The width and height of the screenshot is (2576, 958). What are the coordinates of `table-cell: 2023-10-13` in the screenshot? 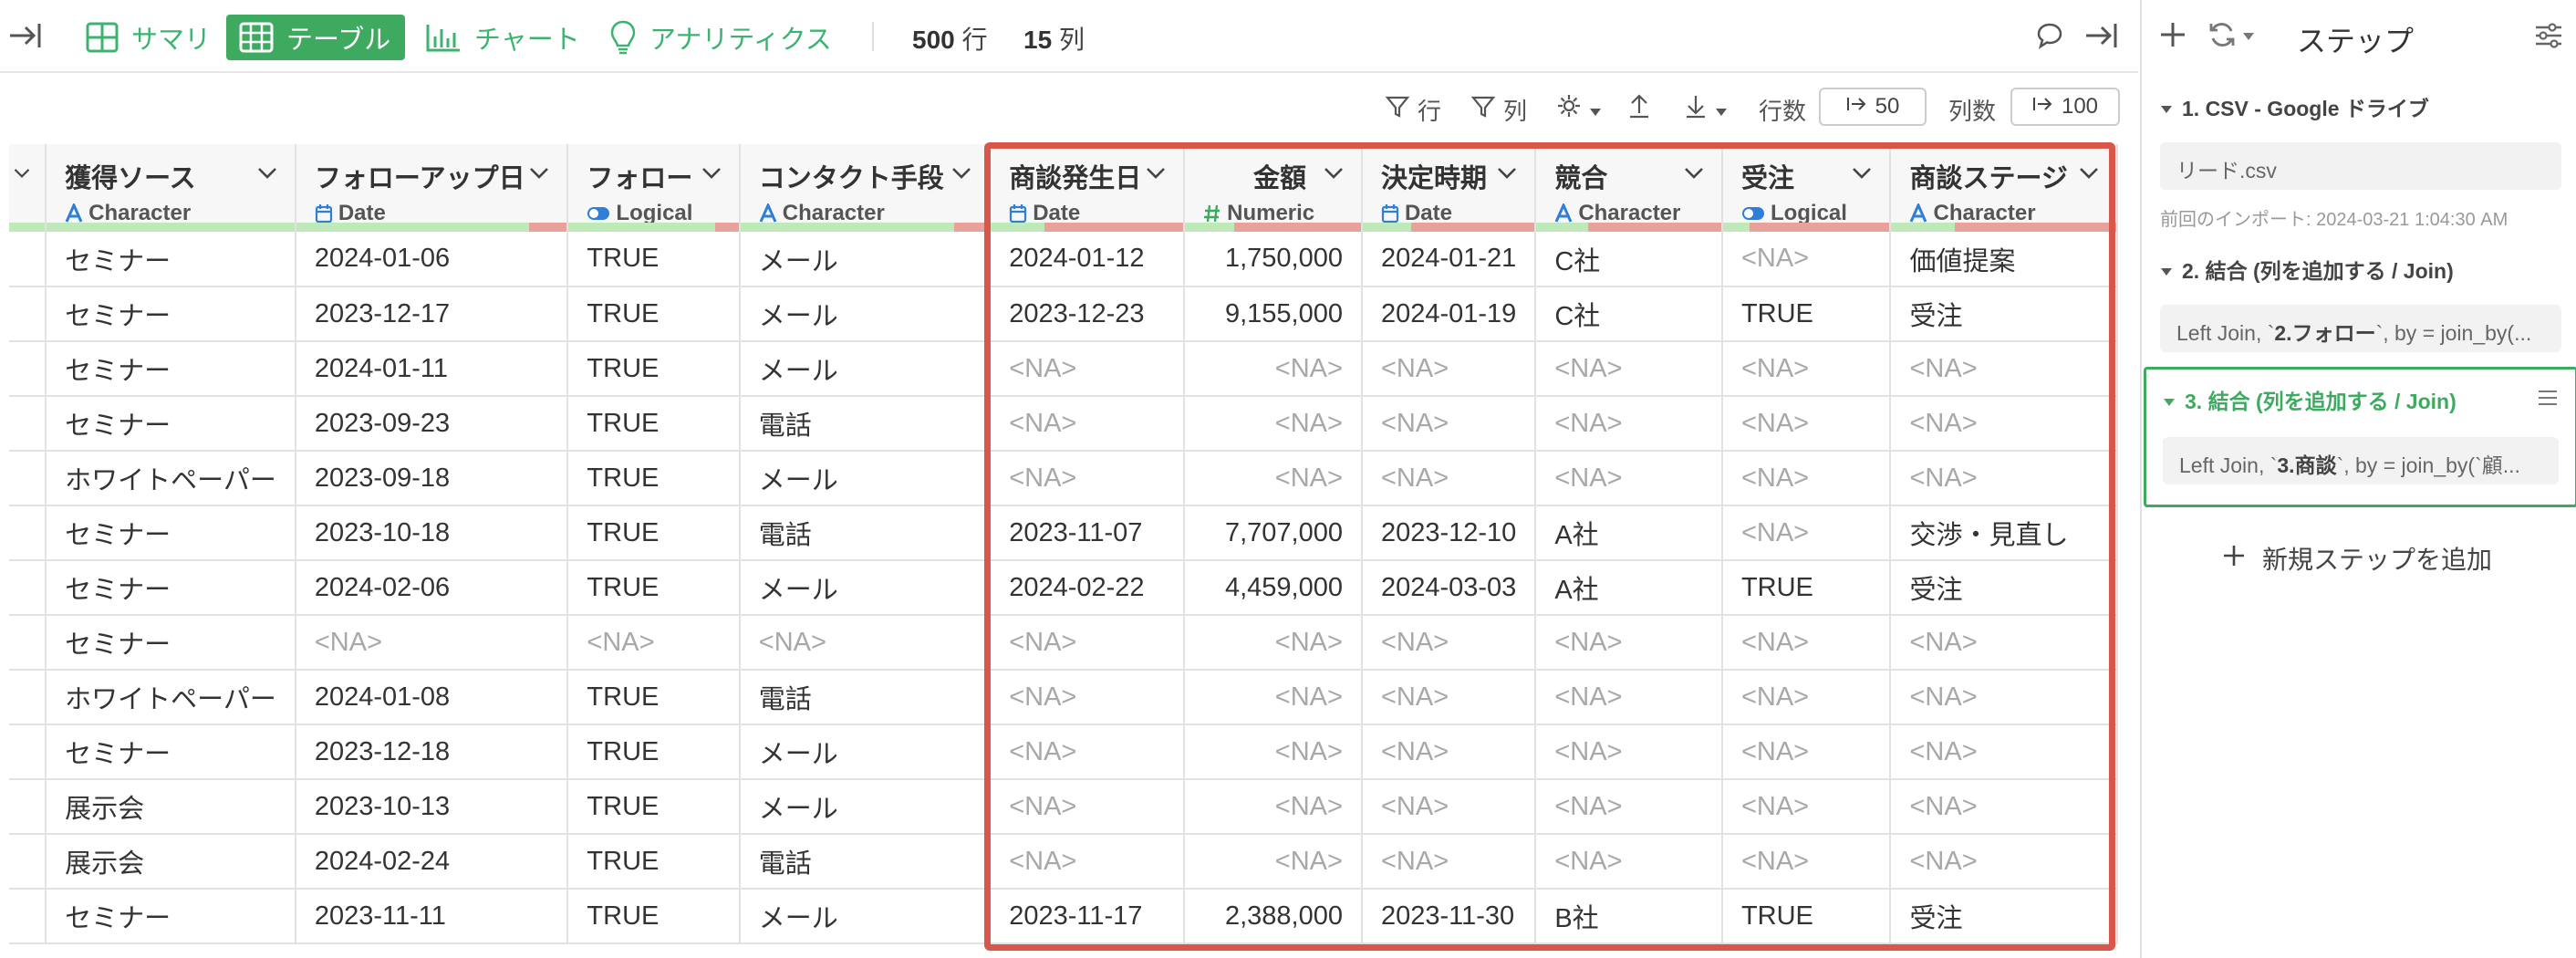 It's located at (432, 807).